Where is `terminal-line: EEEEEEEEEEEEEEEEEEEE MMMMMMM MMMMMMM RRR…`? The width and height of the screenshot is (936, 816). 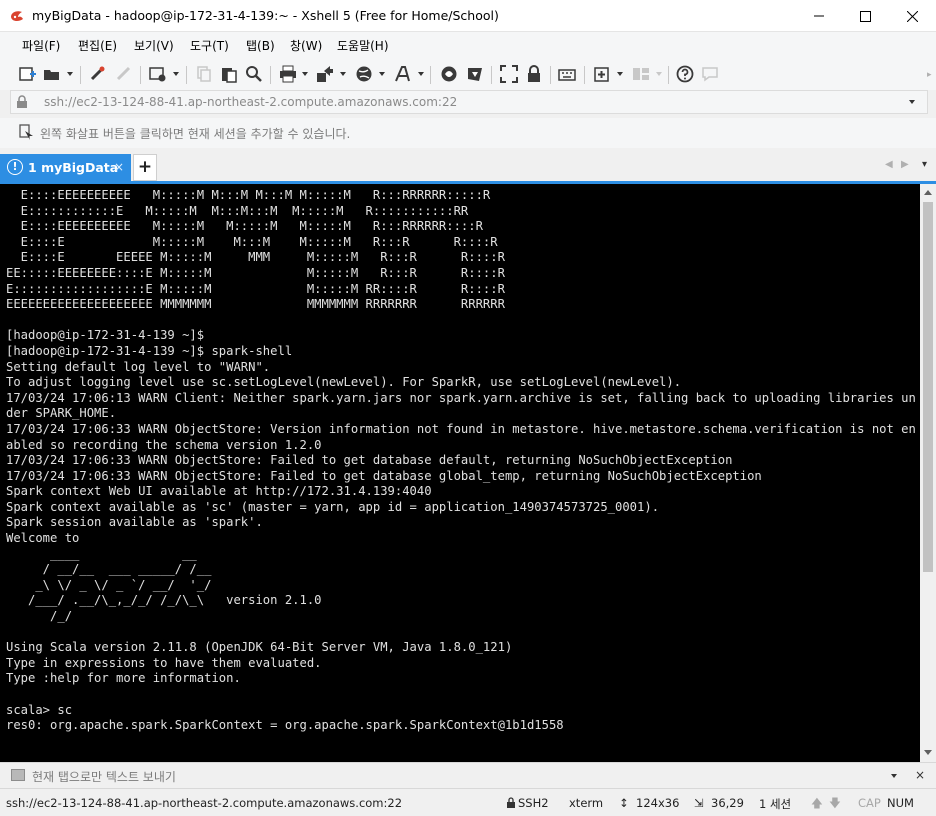
terminal-line: EEEEEEEEEEEEEEEEEEEE MMMMMMM MMMMMMM RRR… is located at coordinates (255, 304).